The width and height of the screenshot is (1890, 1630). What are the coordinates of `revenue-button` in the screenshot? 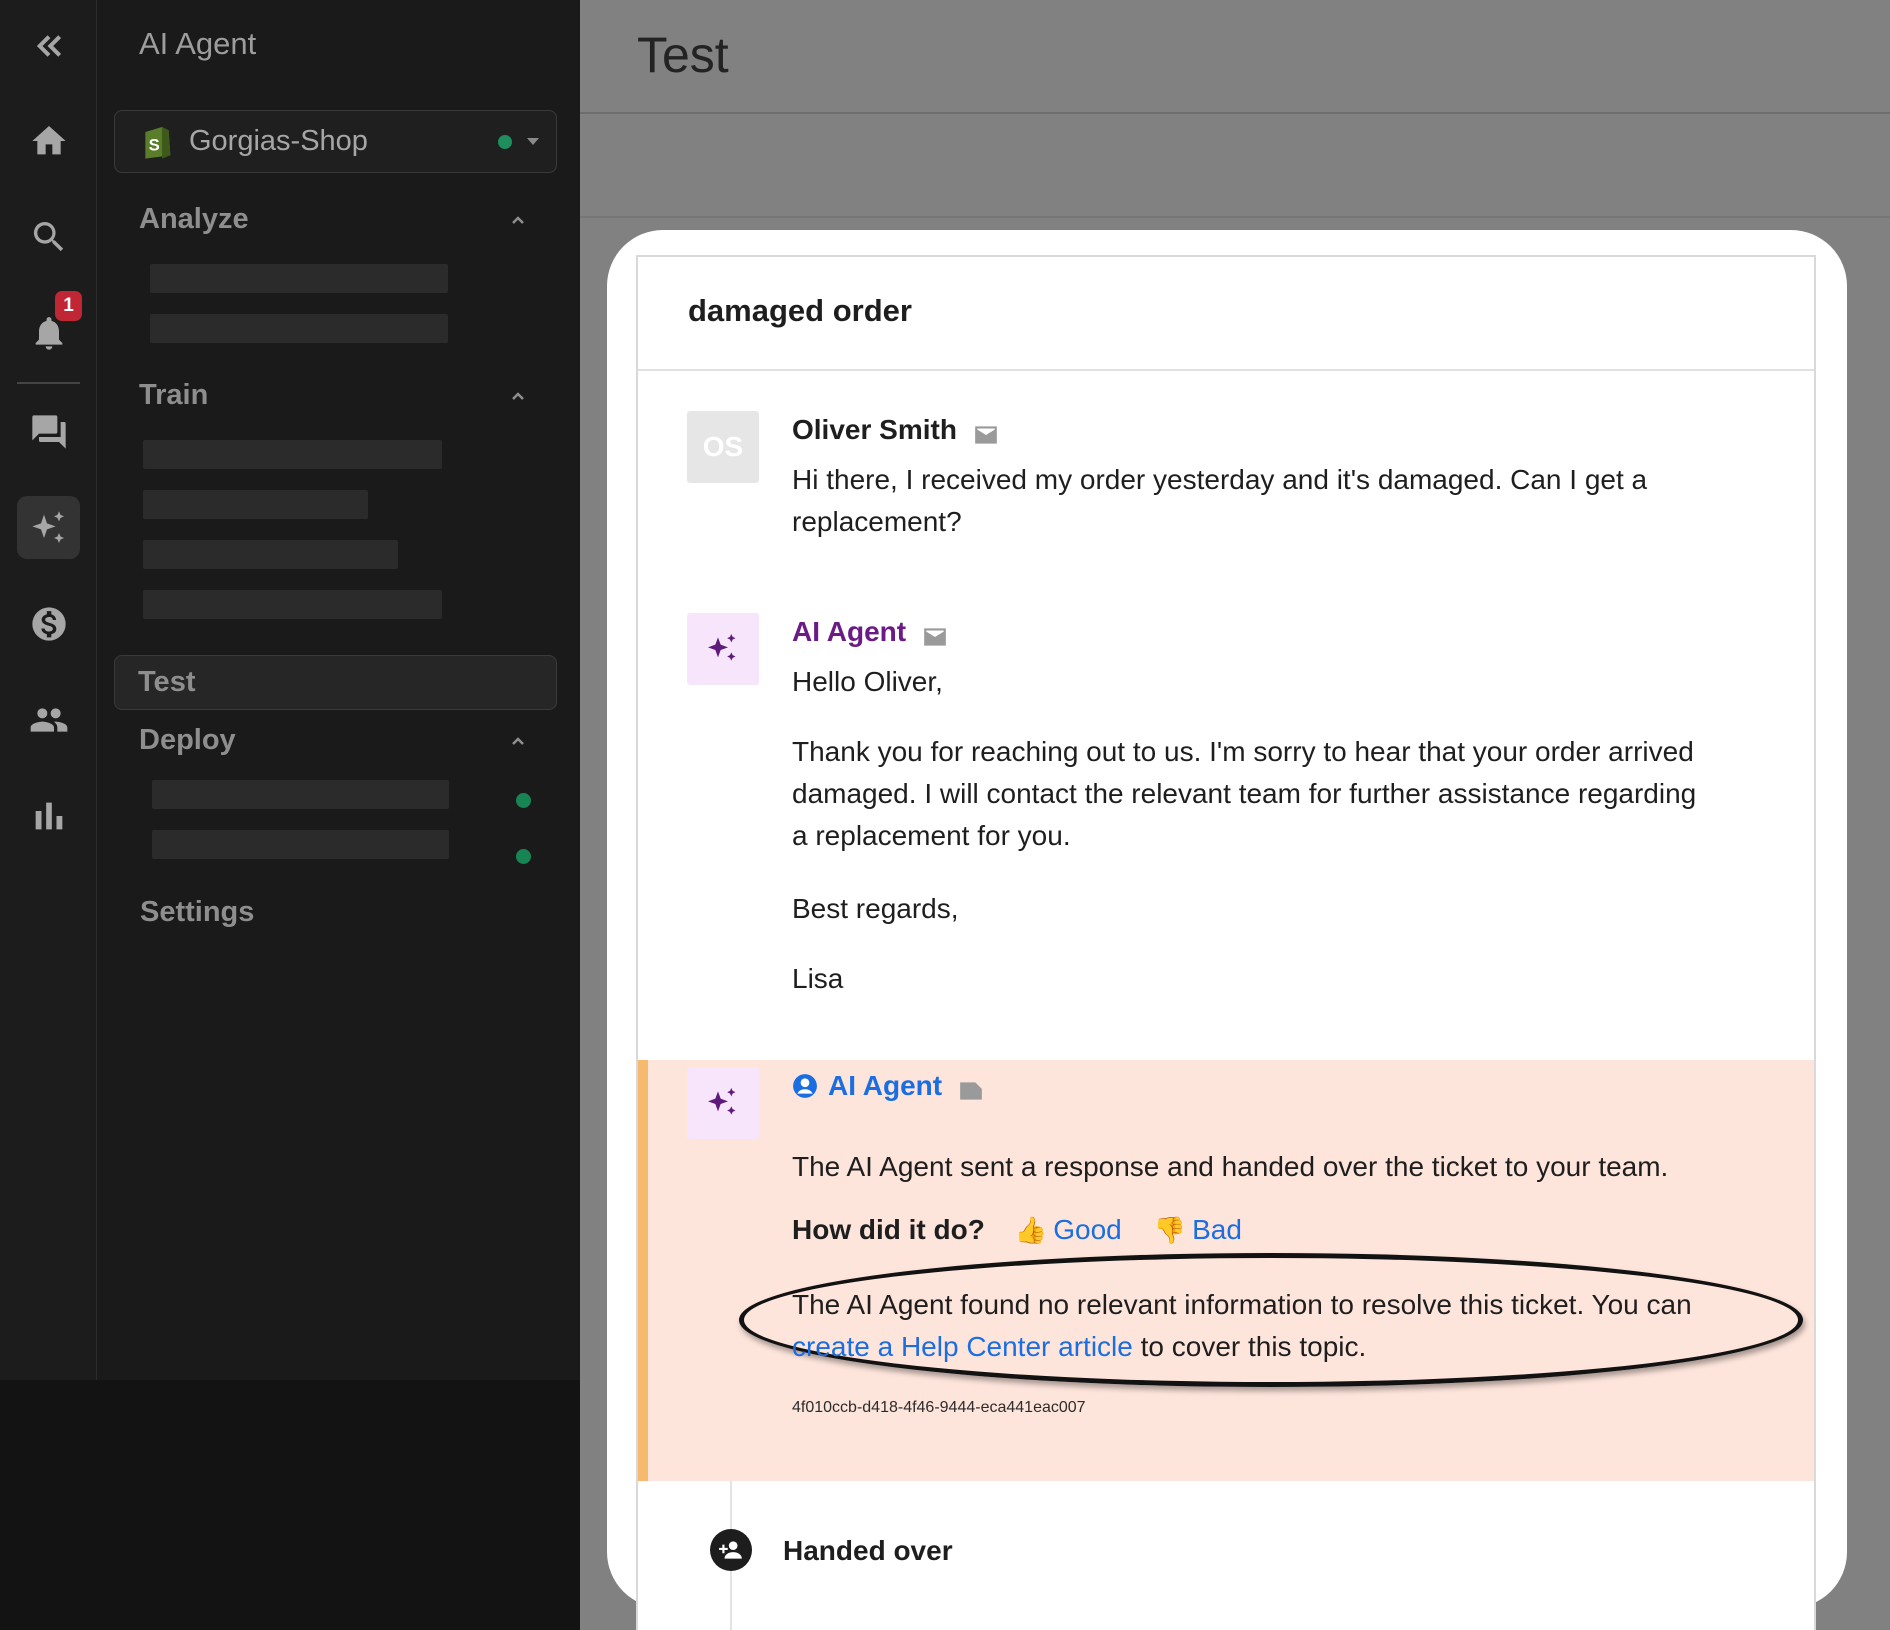 It's located at (48, 623).